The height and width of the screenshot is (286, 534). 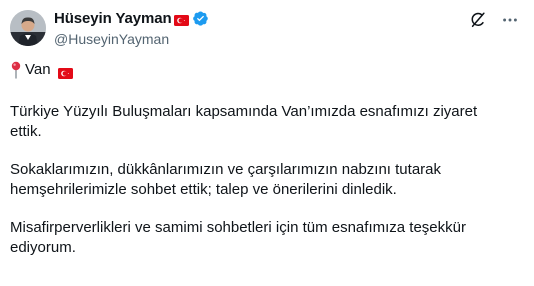 I want to click on avatar, so click(x=28, y=28).